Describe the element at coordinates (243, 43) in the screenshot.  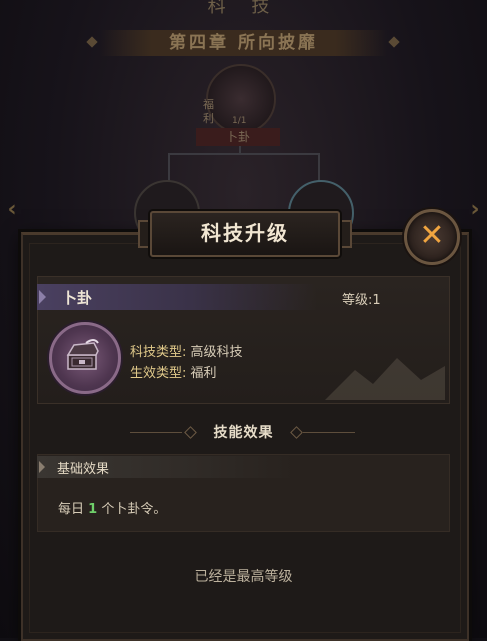
I see `chapter-banner: 第四章 所向披靡` at that location.